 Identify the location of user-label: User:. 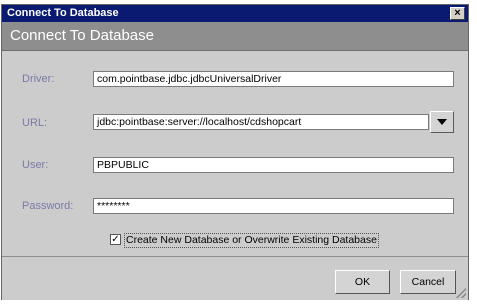
(35, 165).